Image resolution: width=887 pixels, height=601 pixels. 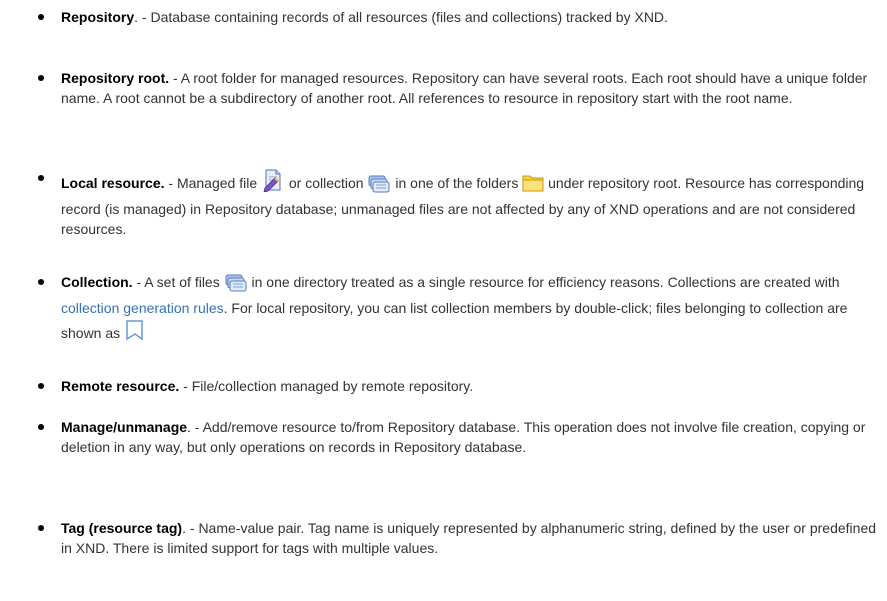 What do you see at coordinates (212, 183) in the screenshot?
I see `definition-text: - Managed file` at bounding box center [212, 183].